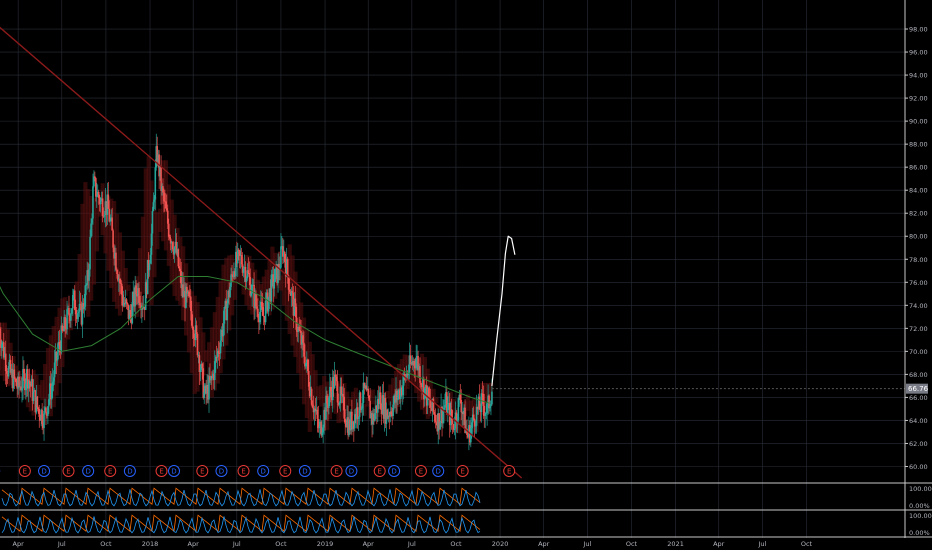  I want to click on y-tick-label: 60.00, so click(918, 467).